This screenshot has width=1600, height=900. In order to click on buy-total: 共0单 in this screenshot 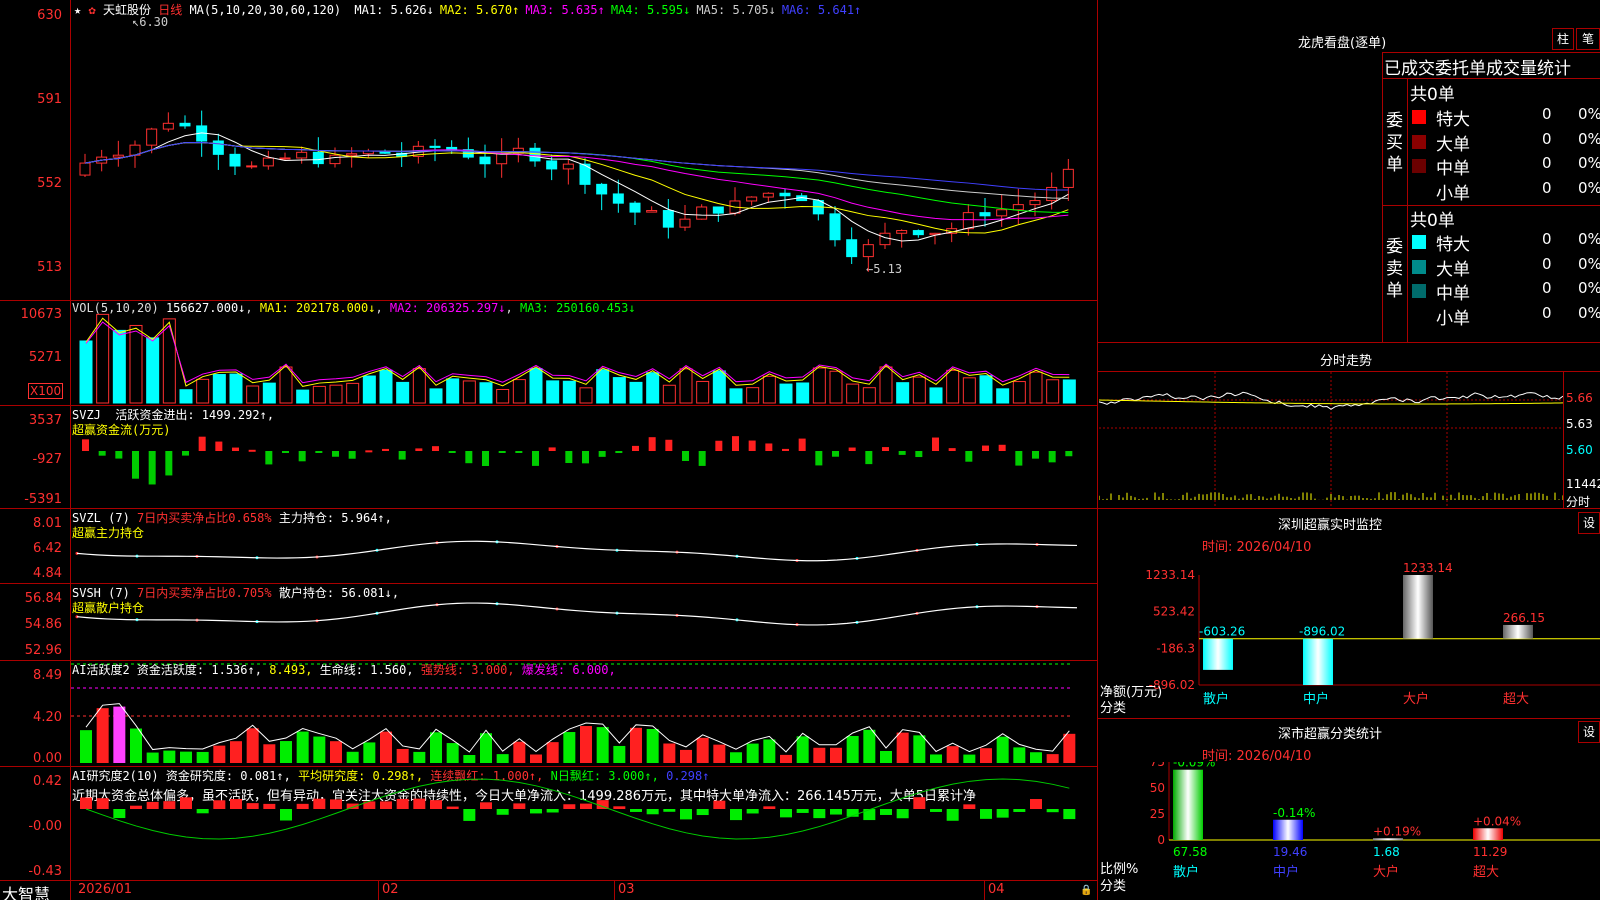, I will do `click(1432, 95)`.